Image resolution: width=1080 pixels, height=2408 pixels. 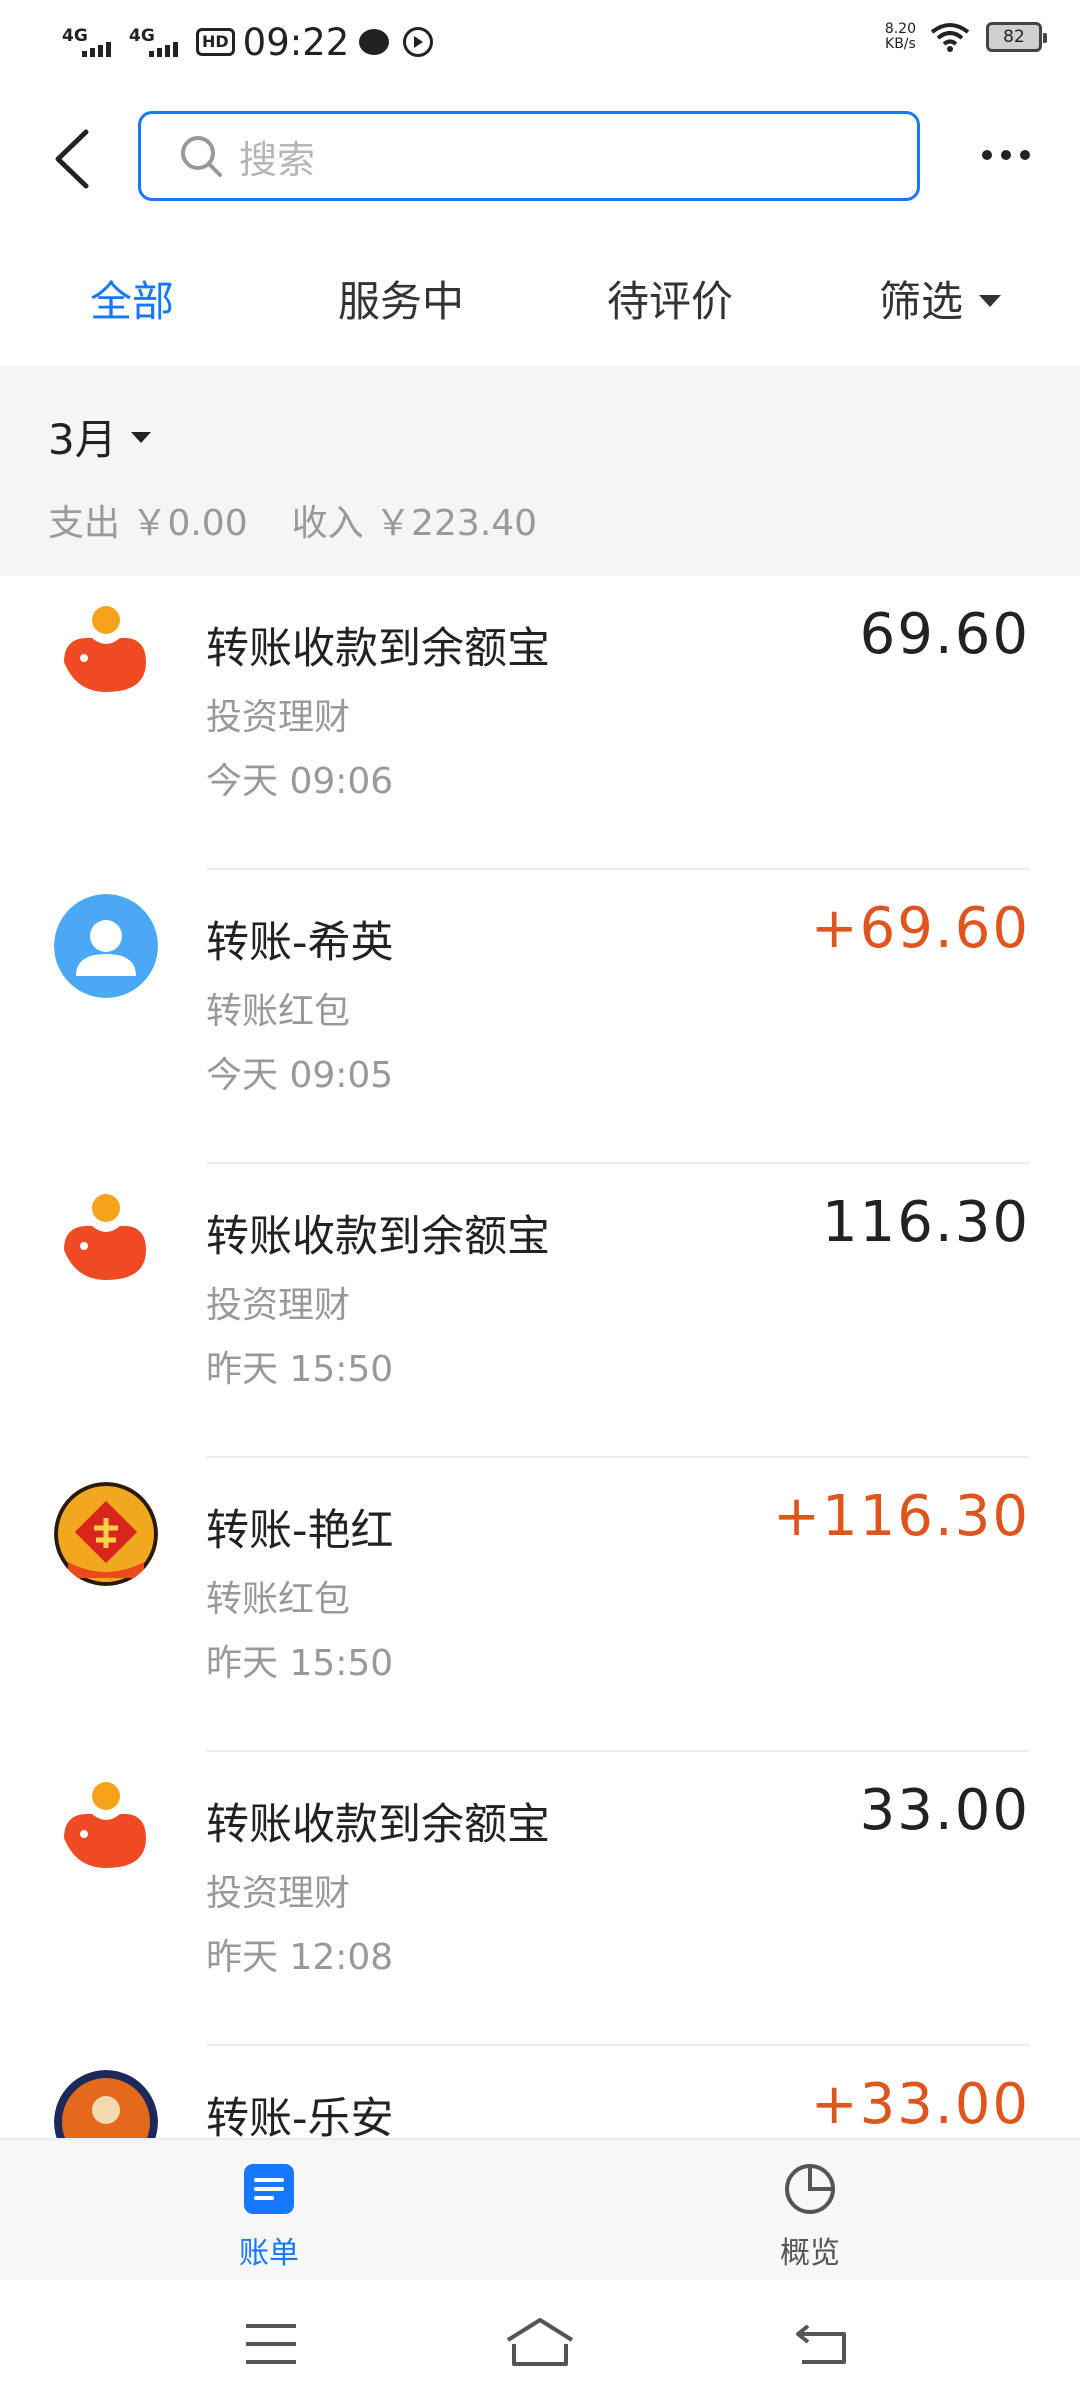 I want to click on signal-indicator-1: 4G, so click(x=86, y=42).